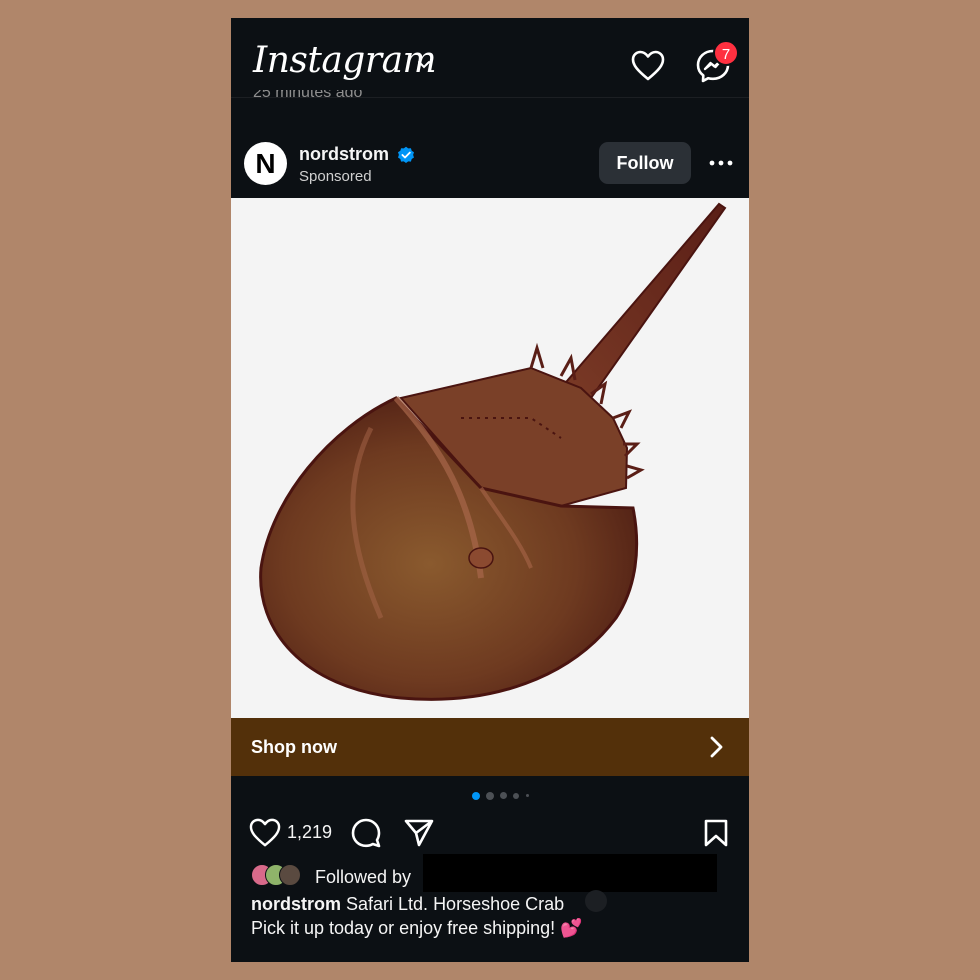  What do you see at coordinates (490, 97) in the screenshot?
I see `divider` at bounding box center [490, 97].